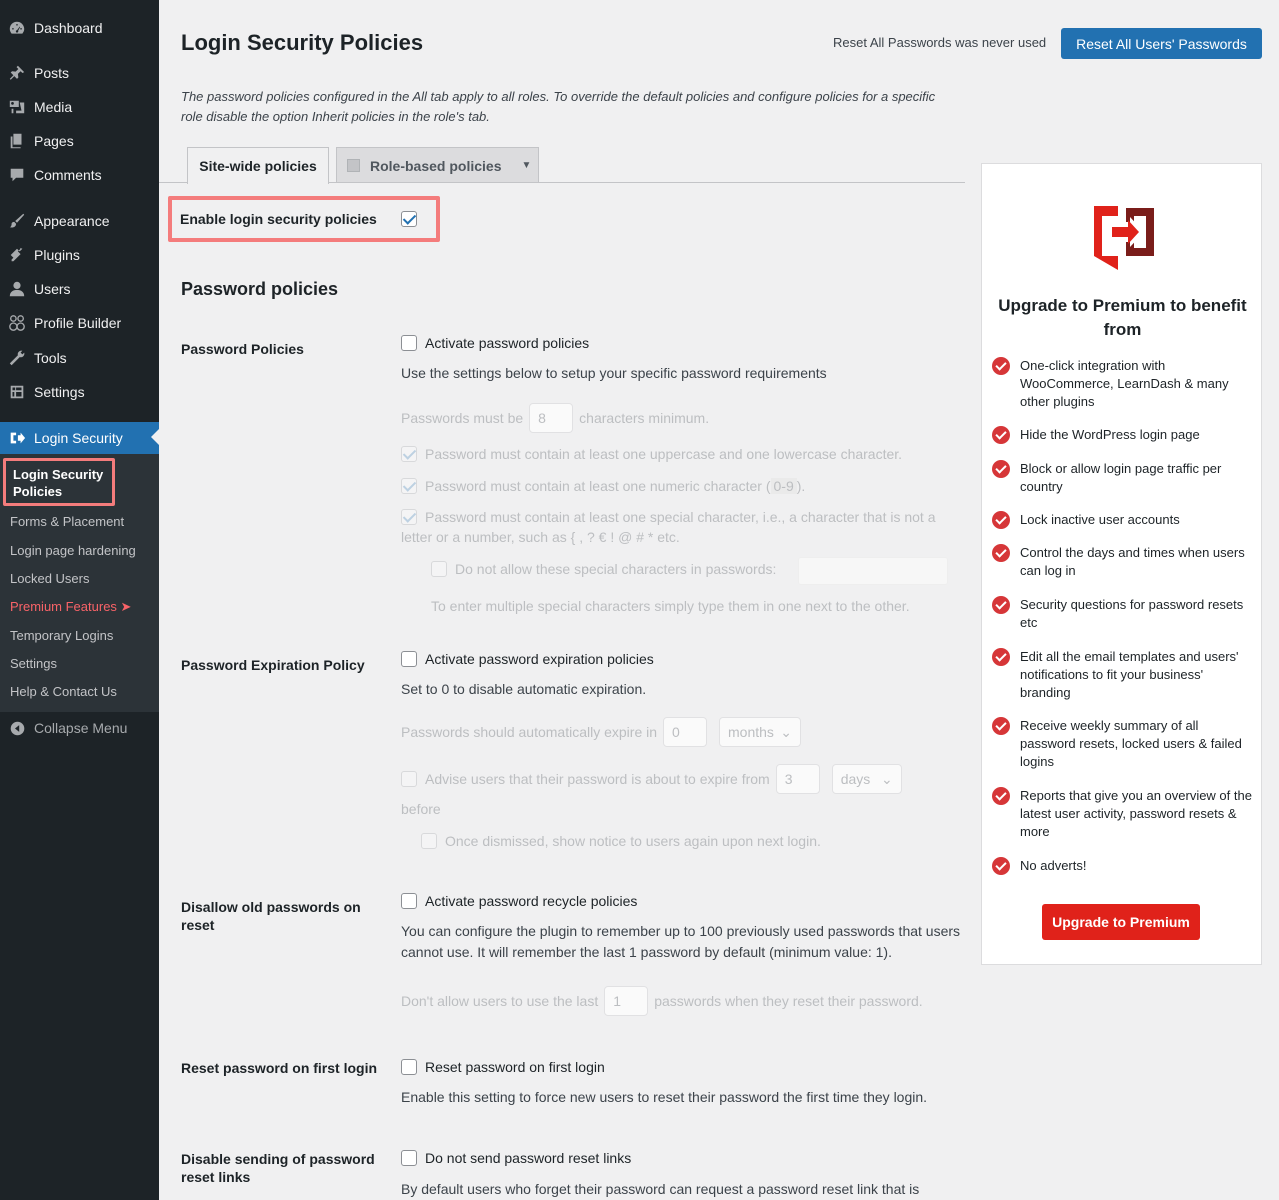  I want to click on menu-plugins: Plugins, so click(79, 255).